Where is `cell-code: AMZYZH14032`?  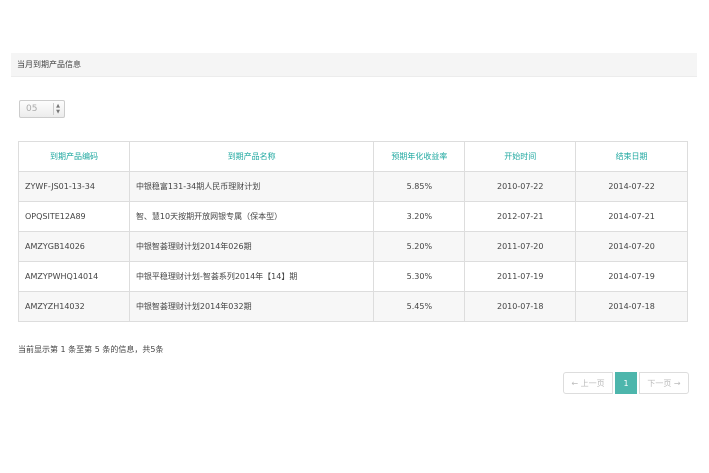 cell-code: AMZYZH14032 is located at coordinates (74, 306).